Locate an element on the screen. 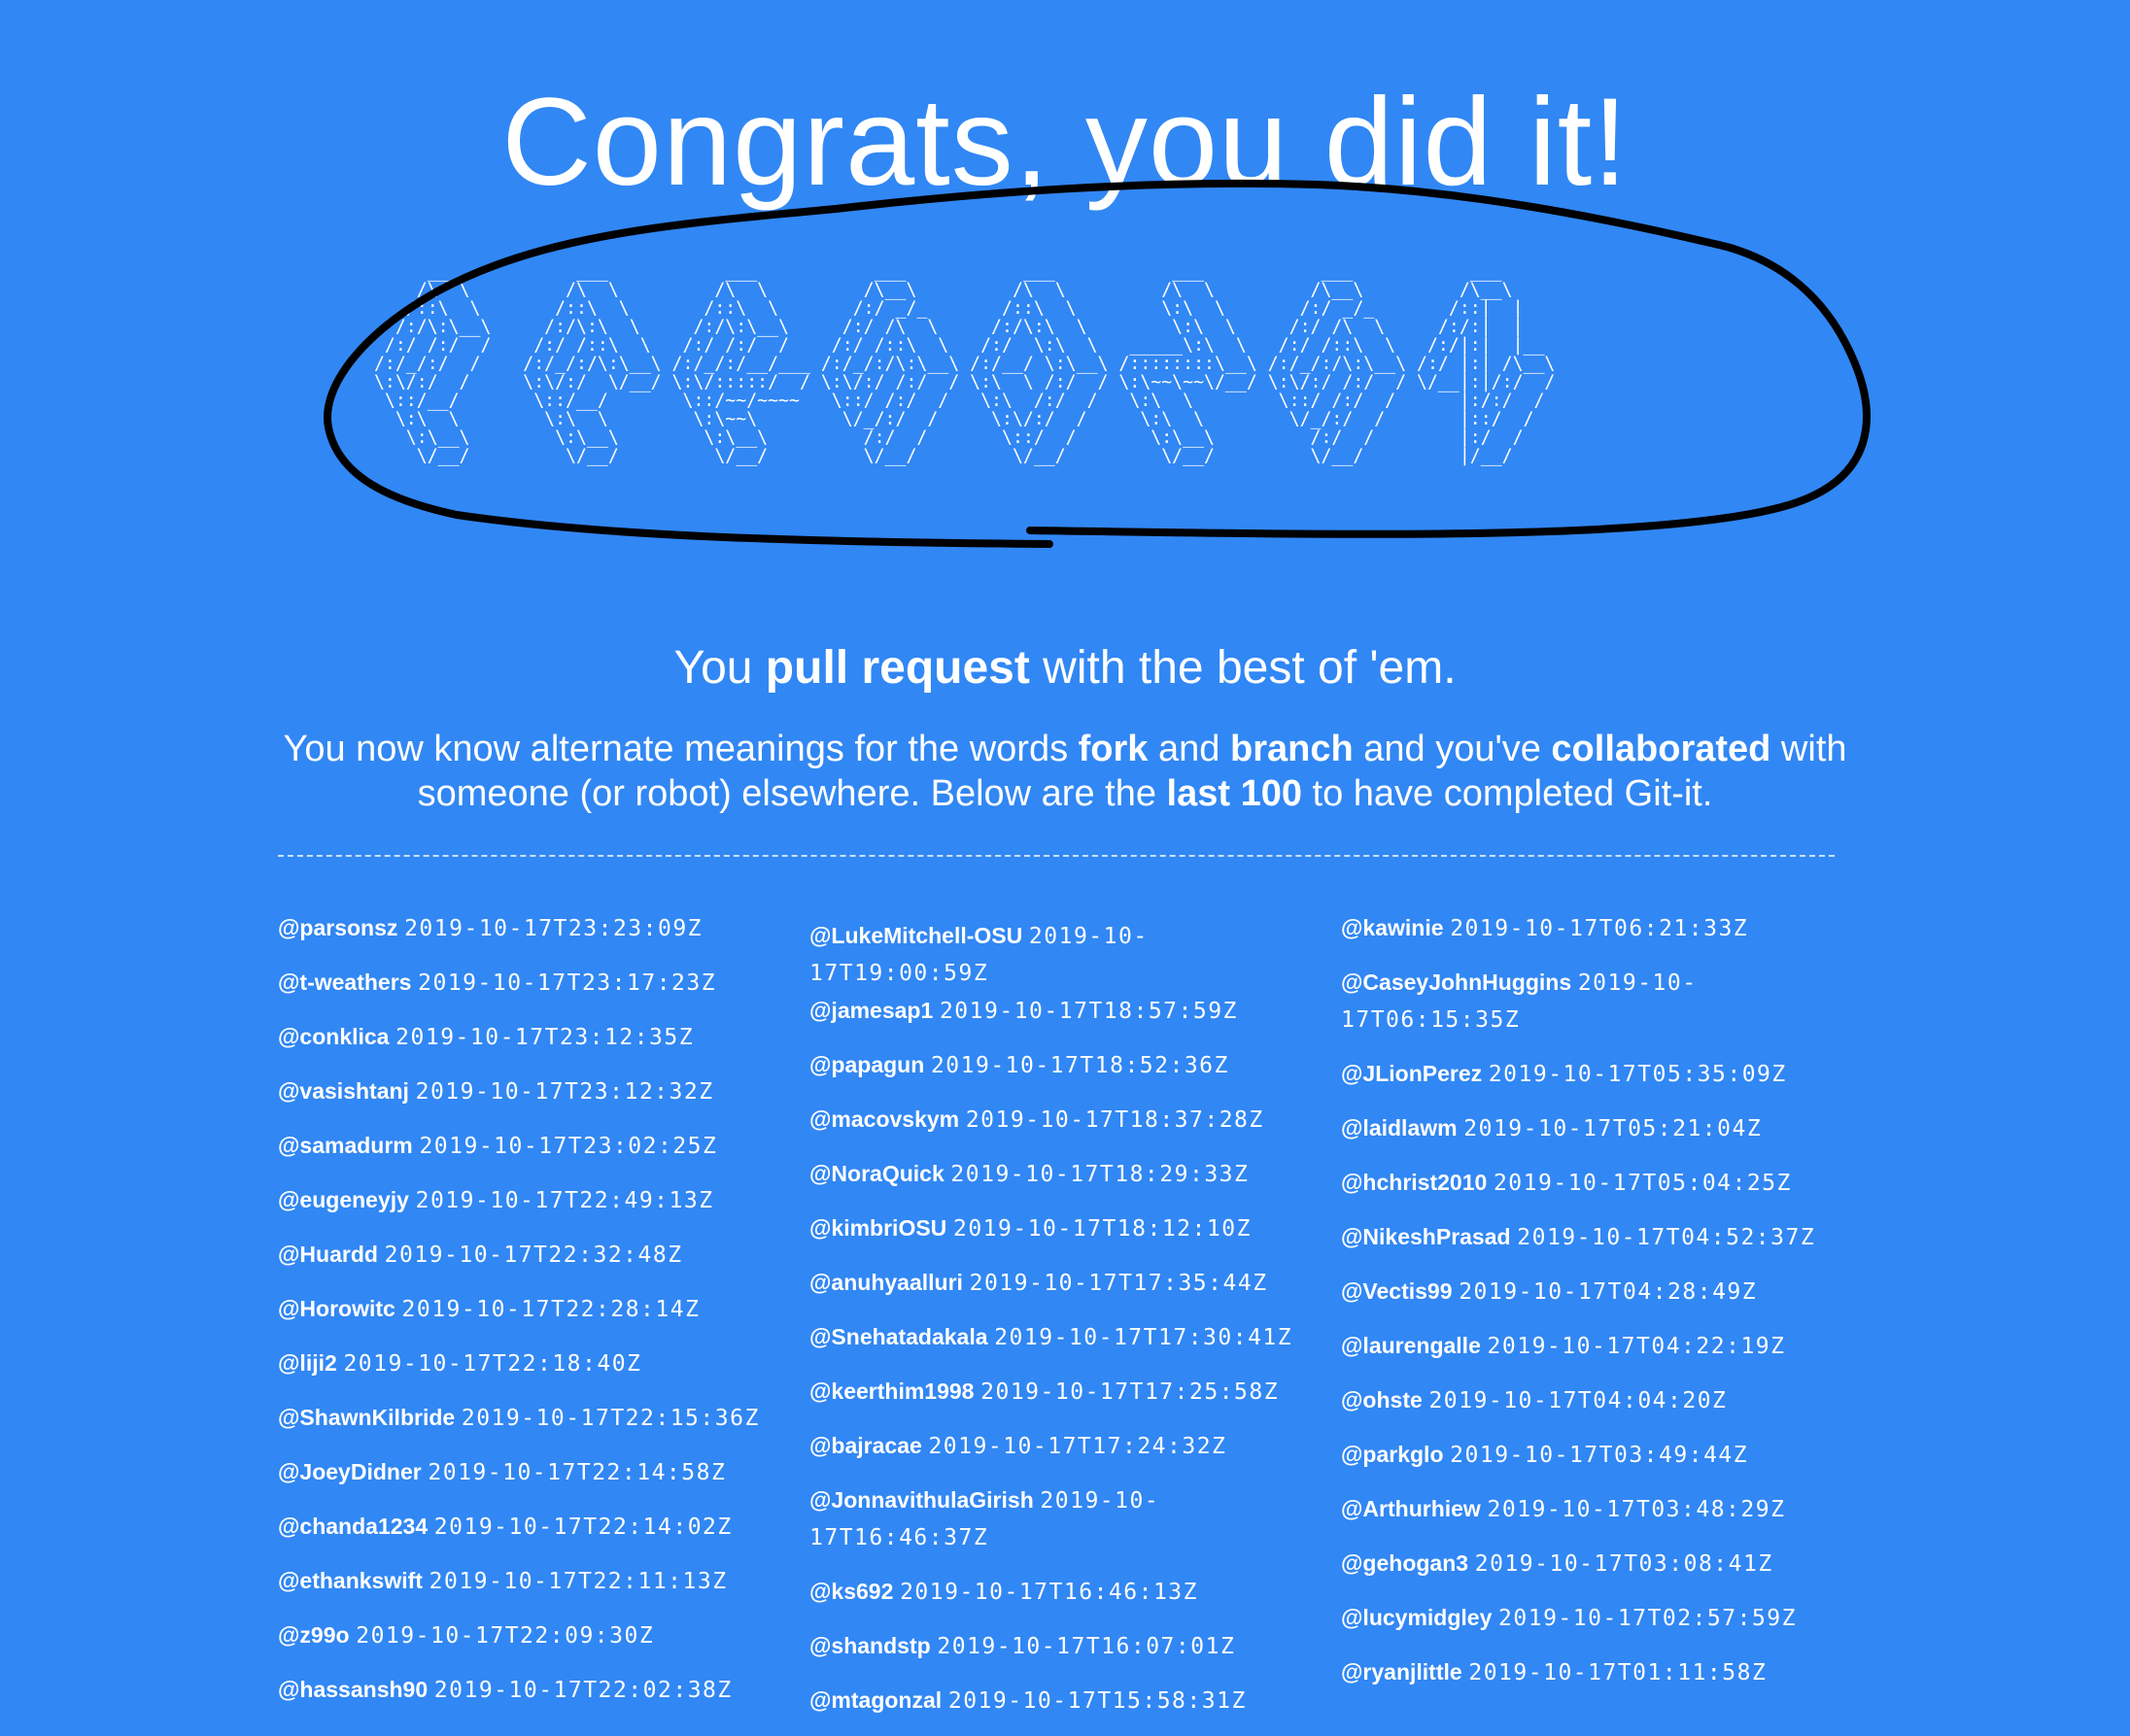 Image resolution: width=2130 pixels, height=1736 pixels. completion-timestamp: 2019-10-17T04:28:49Z is located at coordinates (1608, 1292).